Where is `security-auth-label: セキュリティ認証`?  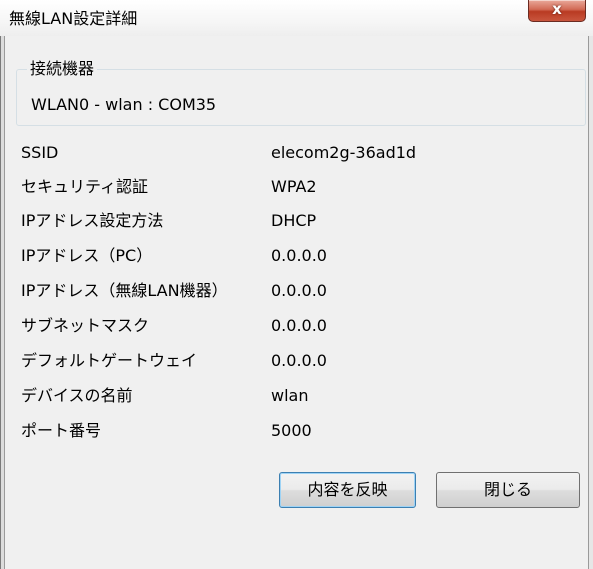
security-auth-label: セキュリティ認証 is located at coordinates (85, 186).